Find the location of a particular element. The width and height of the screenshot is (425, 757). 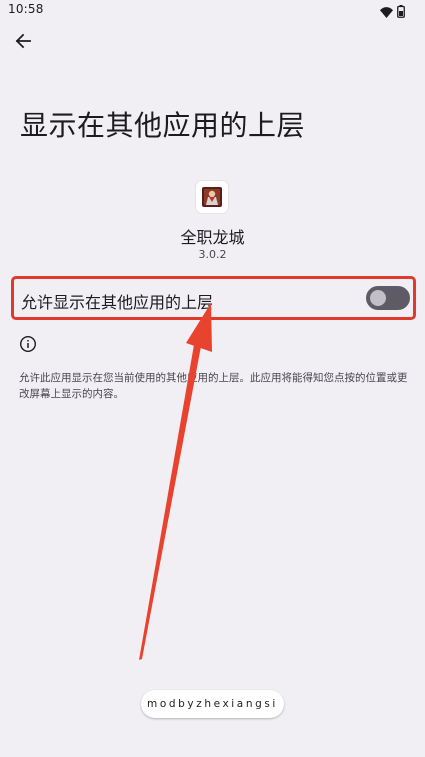

status-icons is located at coordinates (392, 12).